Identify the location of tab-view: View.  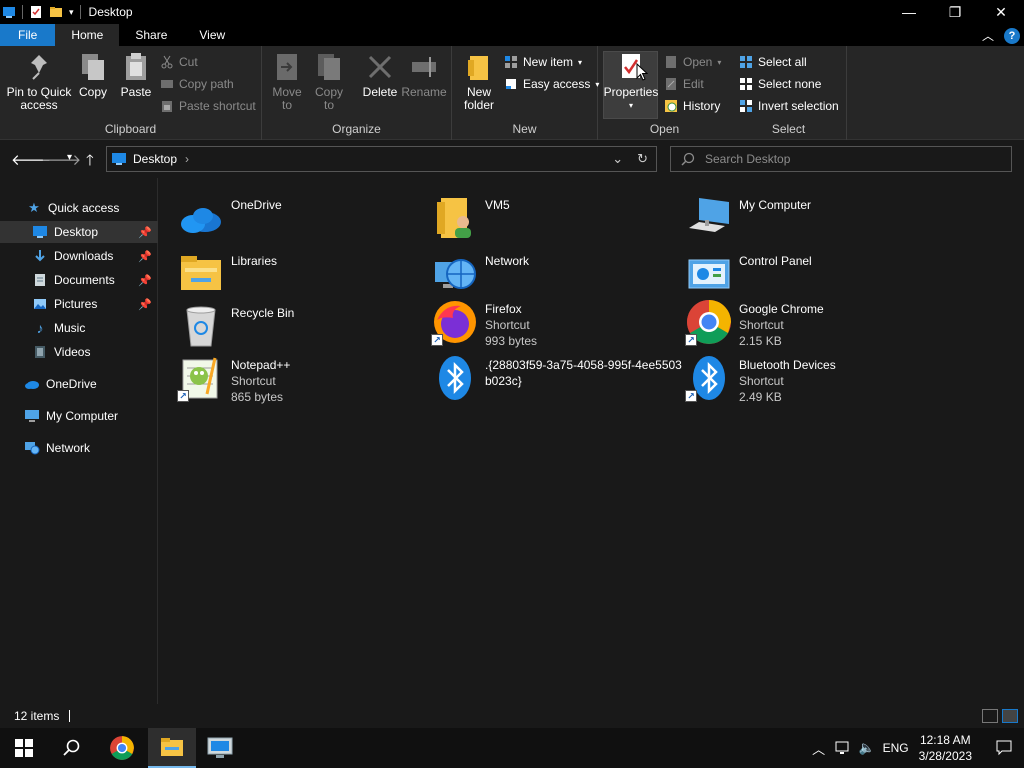
(212, 35).